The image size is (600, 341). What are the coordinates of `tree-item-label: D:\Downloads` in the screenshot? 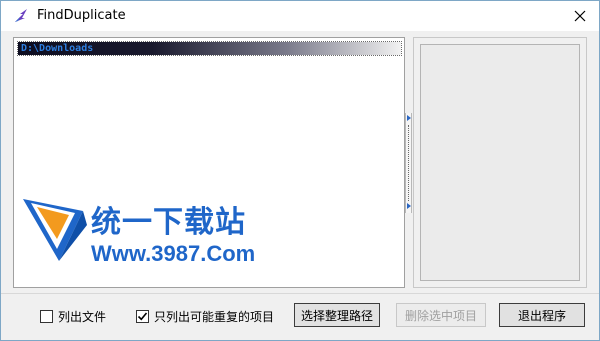 It's located at (209, 48).